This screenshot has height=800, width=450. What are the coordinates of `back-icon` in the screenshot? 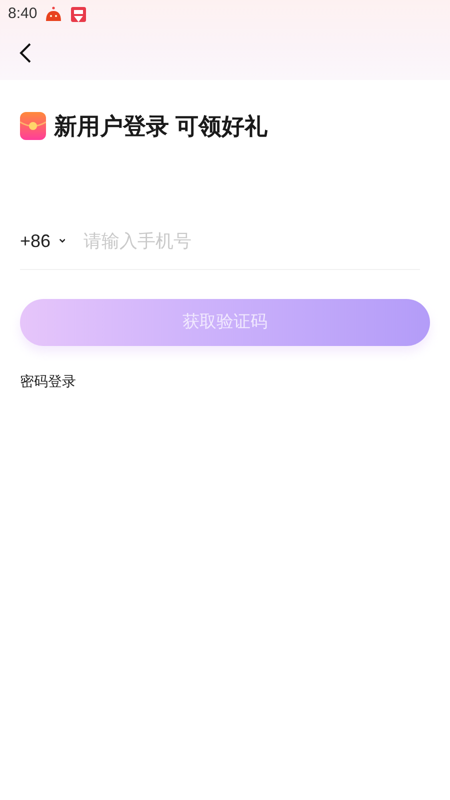 It's located at (25, 53).